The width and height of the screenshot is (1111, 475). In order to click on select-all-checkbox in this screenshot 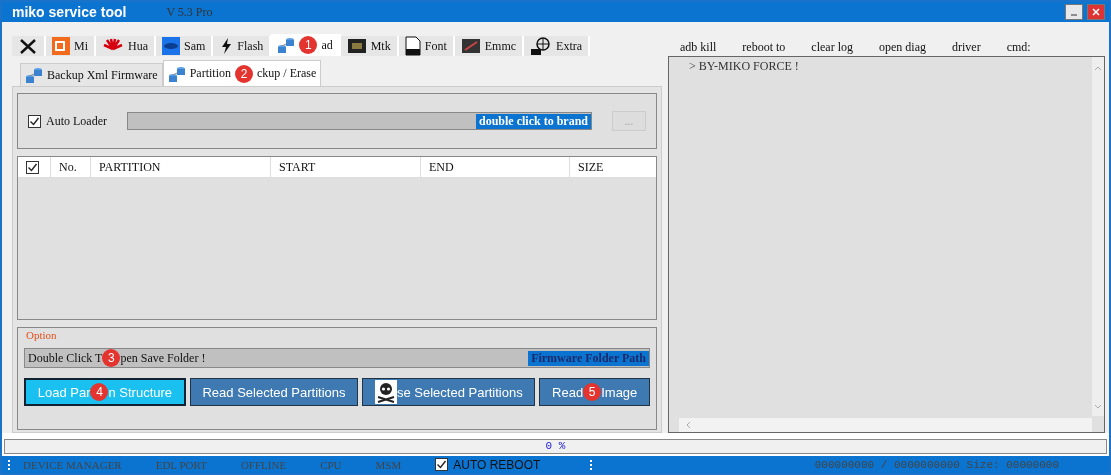, I will do `click(32, 167)`.